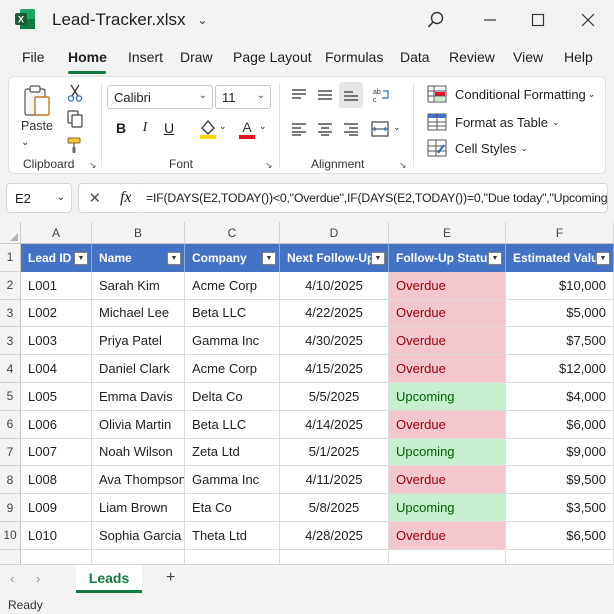 Image resolution: width=614 pixels, height=614 pixels. I want to click on search-icon, so click(436, 20).